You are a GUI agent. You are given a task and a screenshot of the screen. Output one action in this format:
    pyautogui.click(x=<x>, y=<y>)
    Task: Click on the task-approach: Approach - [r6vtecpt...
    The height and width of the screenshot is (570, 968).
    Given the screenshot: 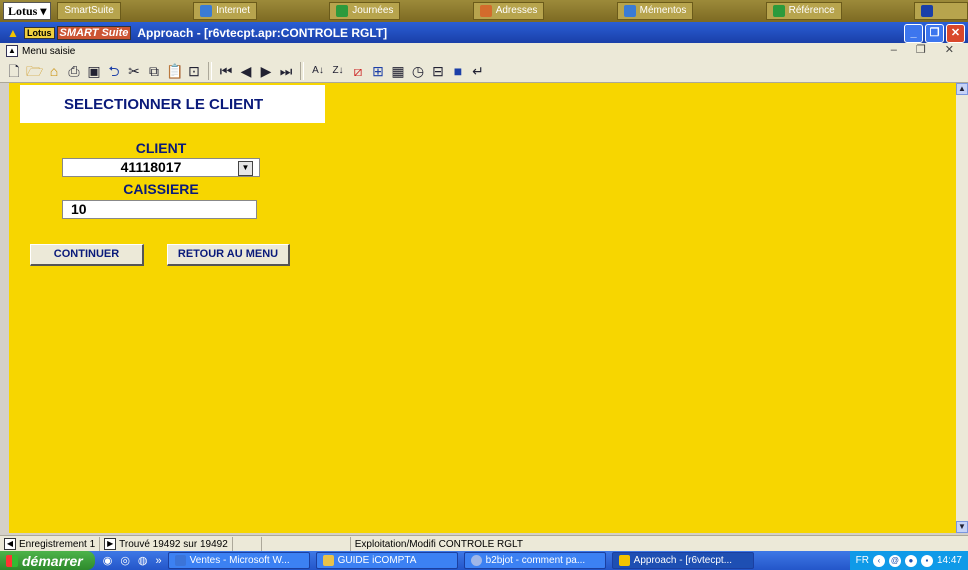 What is the action you would take?
    pyautogui.click(x=682, y=560)
    